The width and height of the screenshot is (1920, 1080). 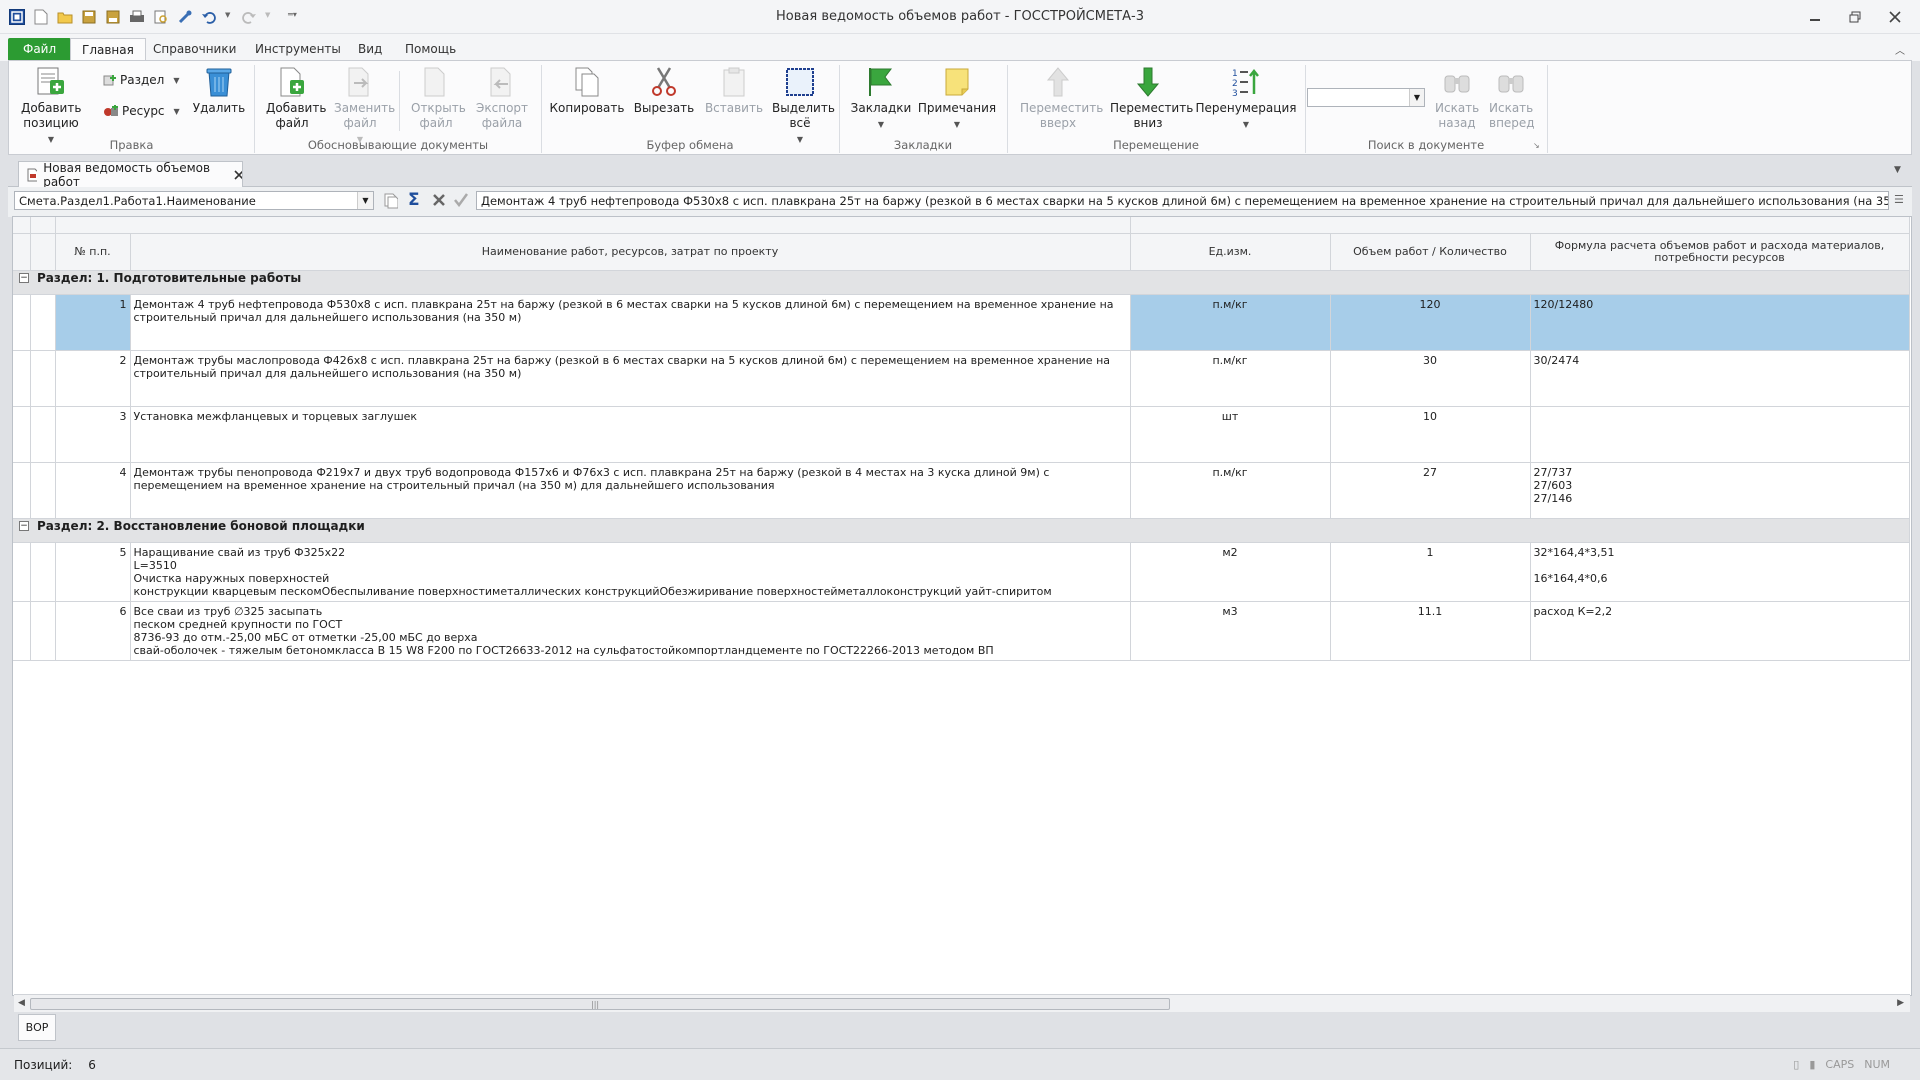 What do you see at coordinates (1720, 322) in the screenshot?
I see `row-formula: 120/12480` at bounding box center [1720, 322].